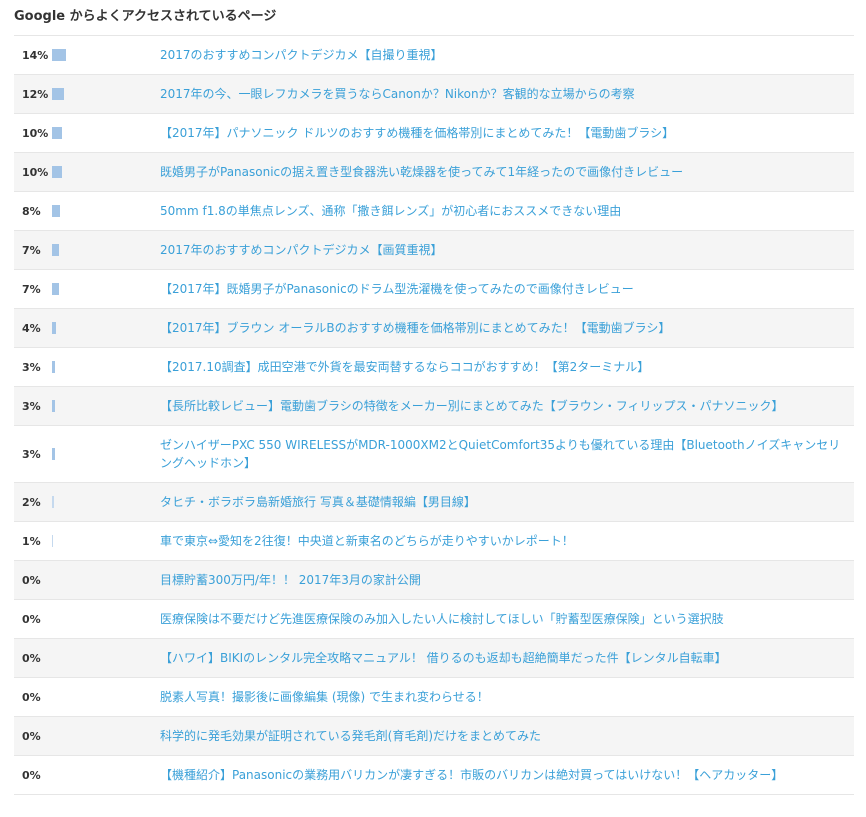 The width and height of the screenshot is (866, 817). What do you see at coordinates (31, 328) in the screenshot?
I see `percent-label: 4%` at bounding box center [31, 328].